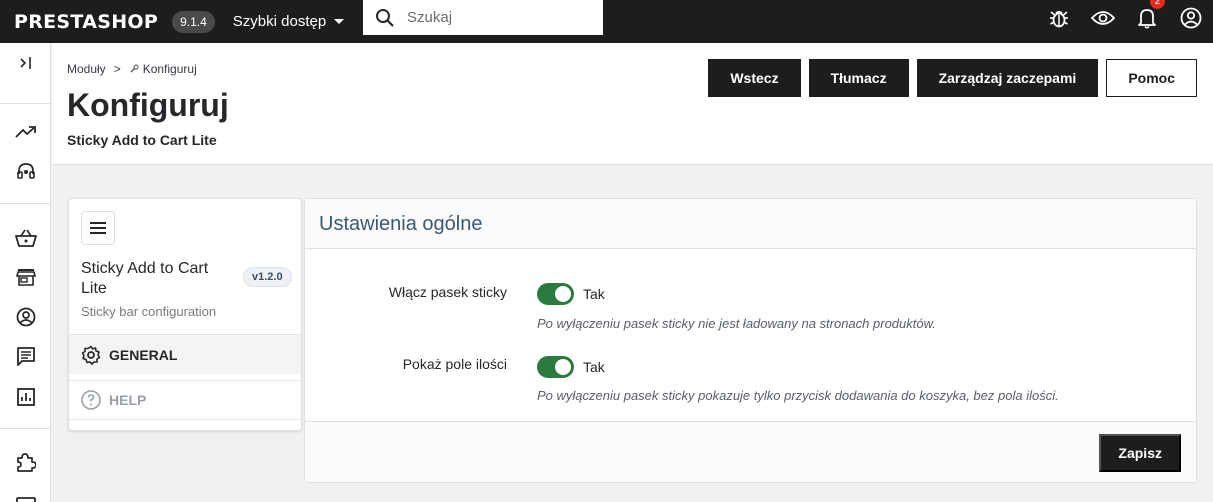  What do you see at coordinates (143, 354) in the screenshot?
I see `menu-item-general-label: GENERAL` at bounding box center [143, 354].